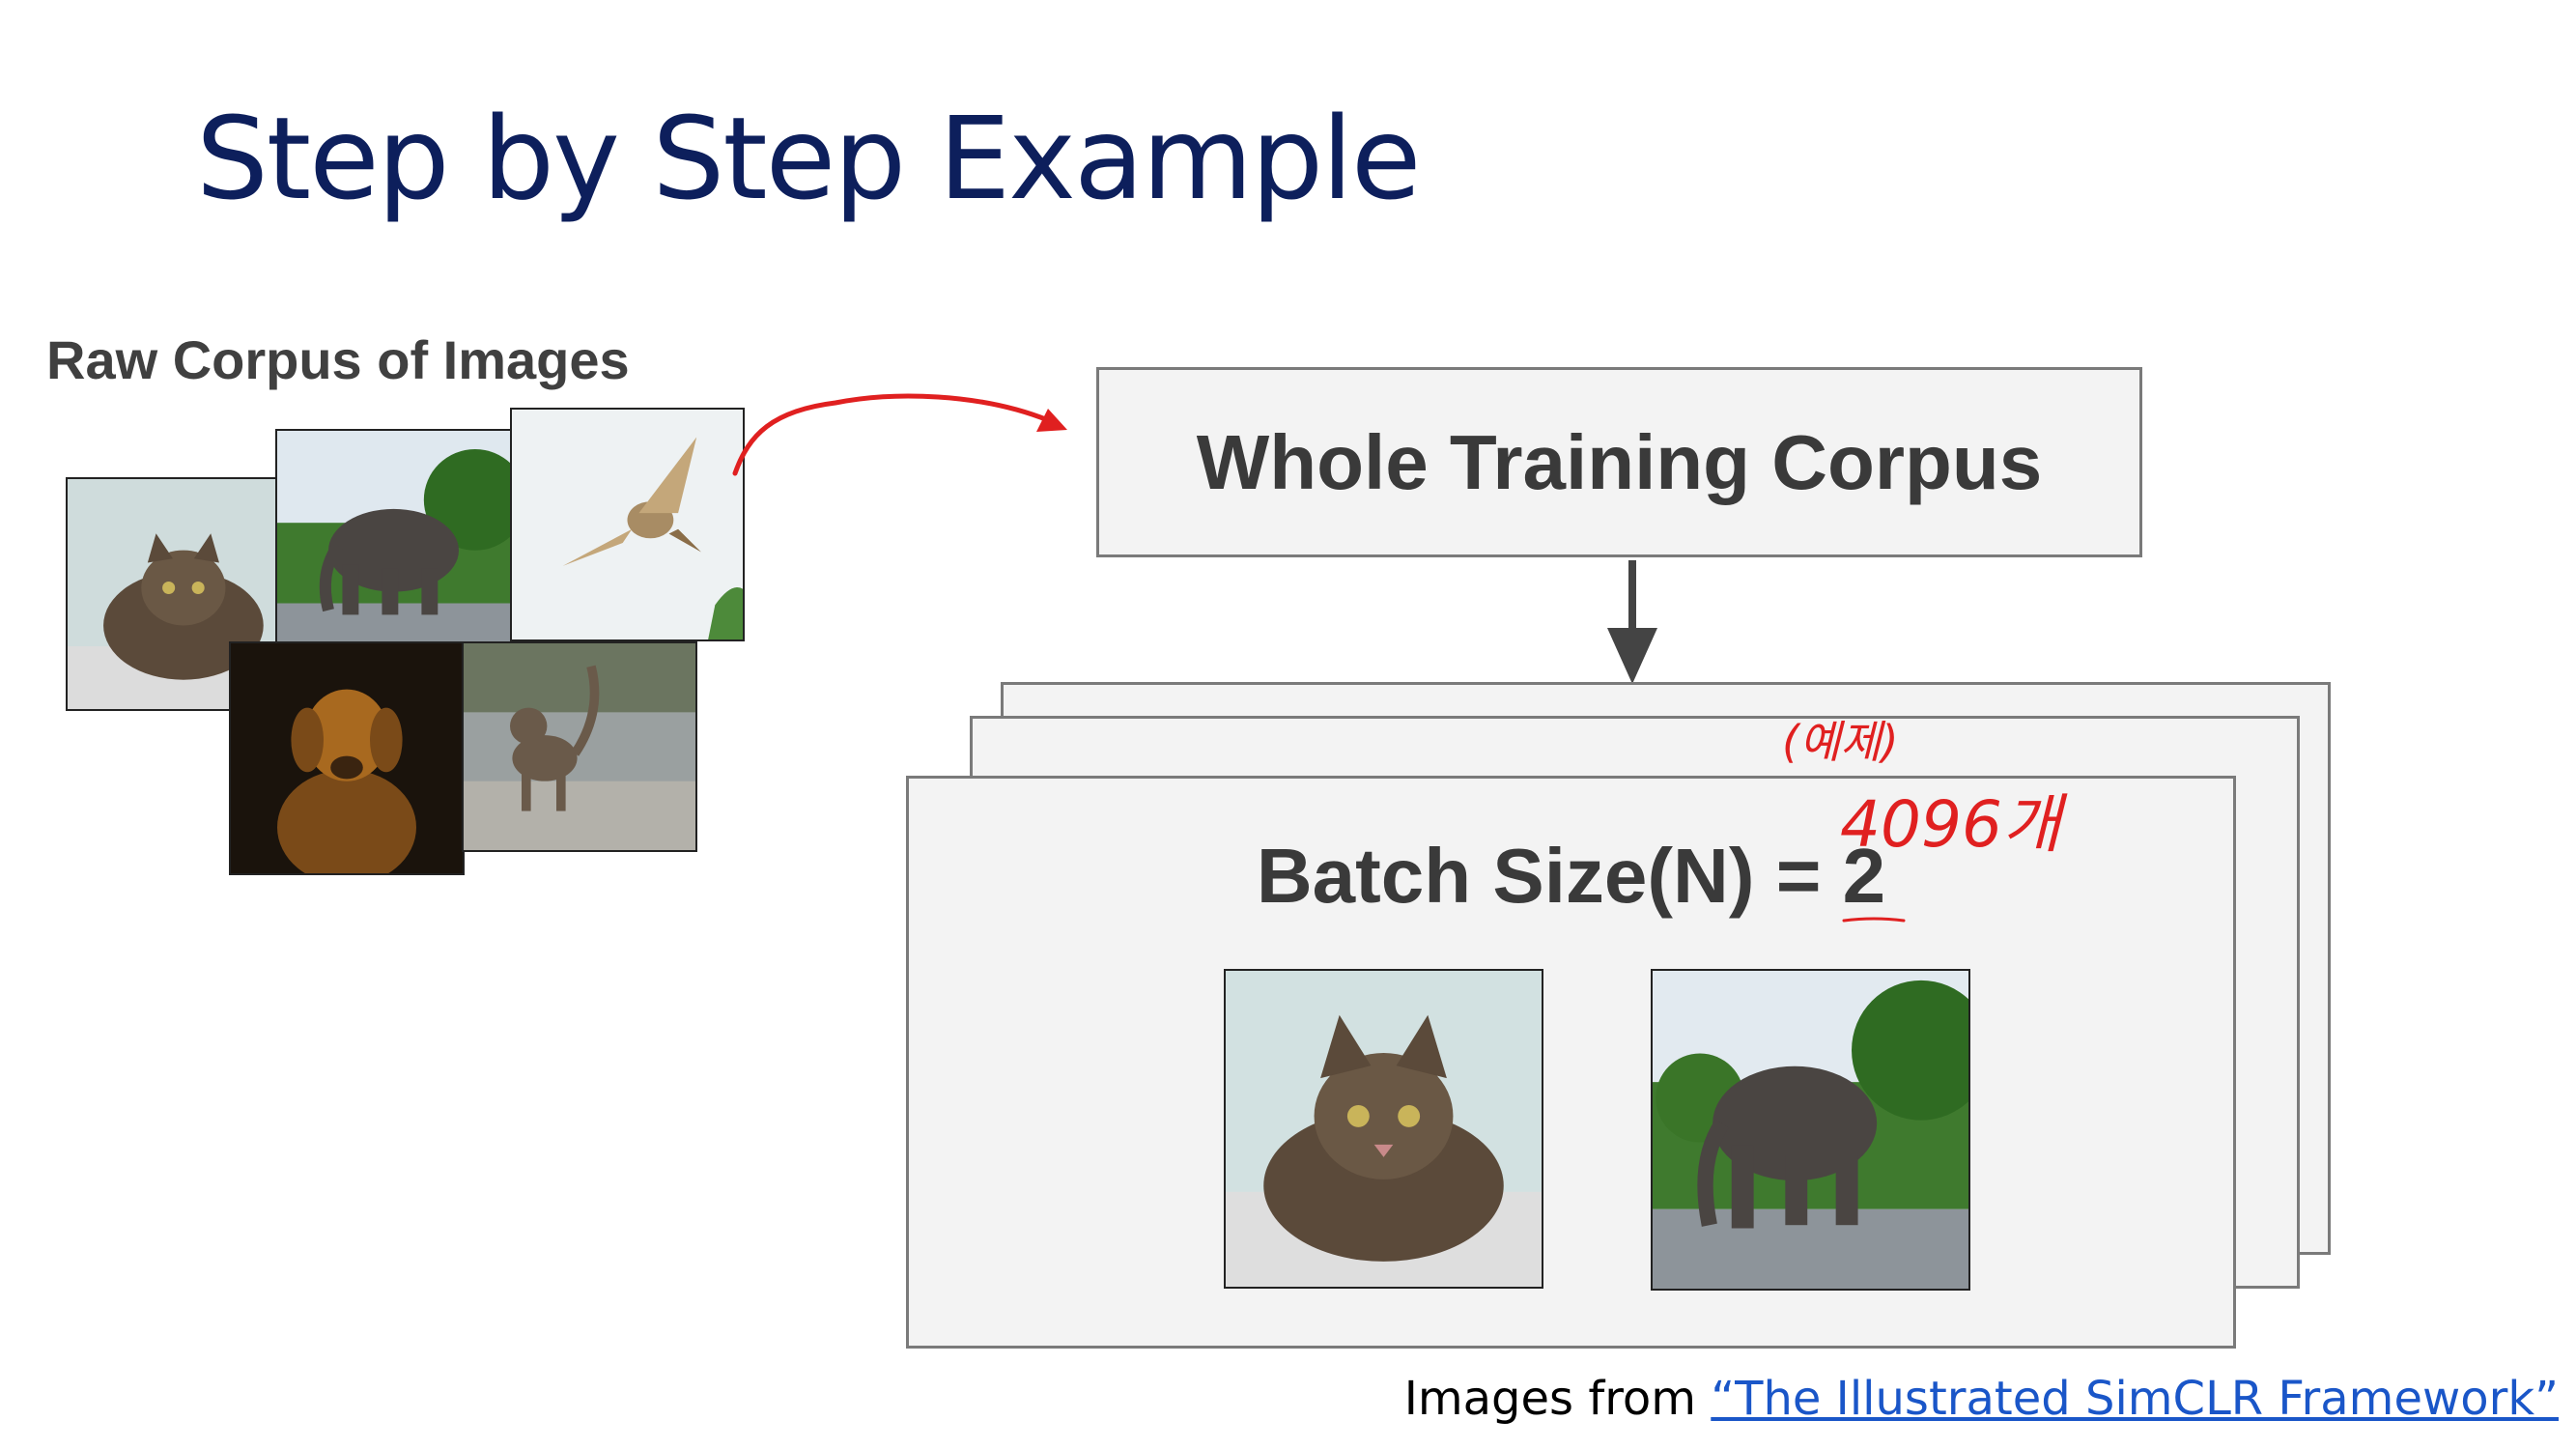 This screenshot has width=2576, height=1449. I want to click on batch-cat-image, so click(1383, 1129).